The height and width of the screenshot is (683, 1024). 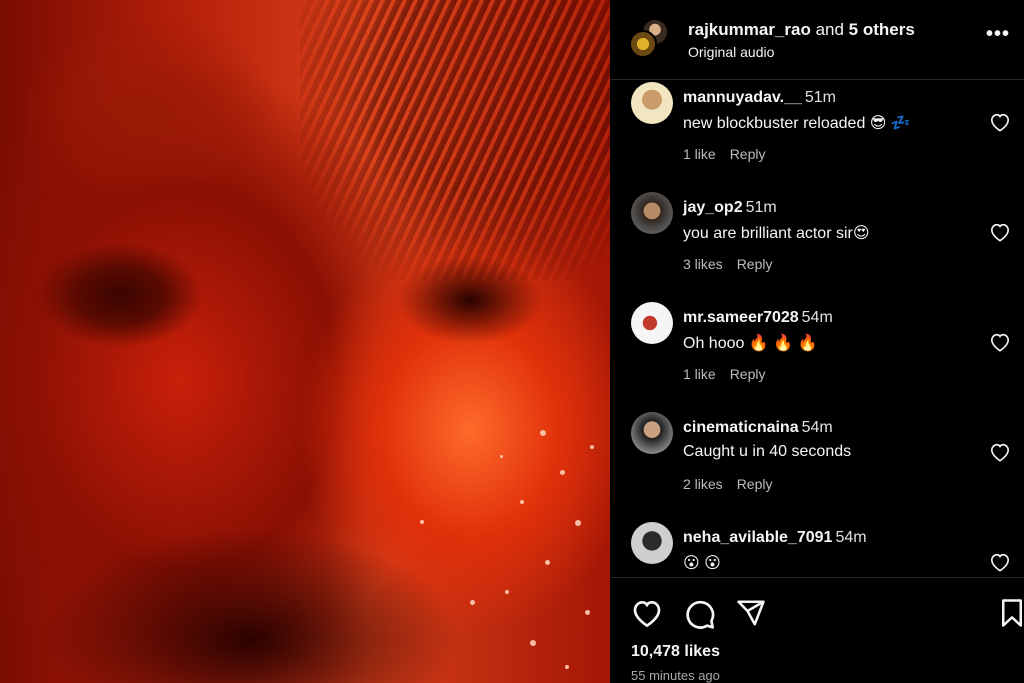 I want to click on more-options-icon: •••, so click(x=998, y=38).